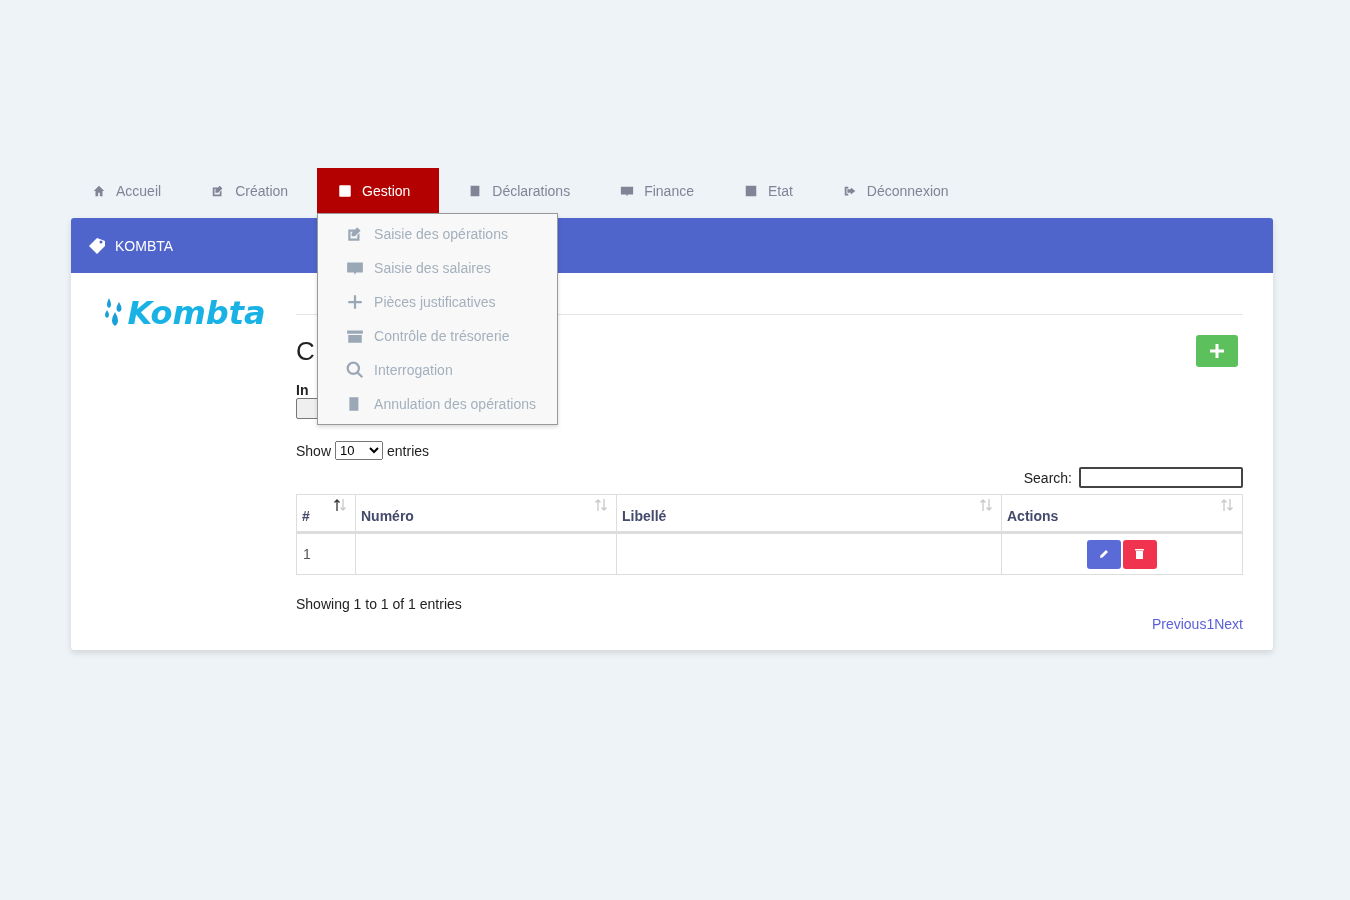 This screenshot has height=900, width=1350. What do you see at coordinates (144, 245) in the screenshot?
I see `card-title: KOMBTA` at bounding box center [144, 245].